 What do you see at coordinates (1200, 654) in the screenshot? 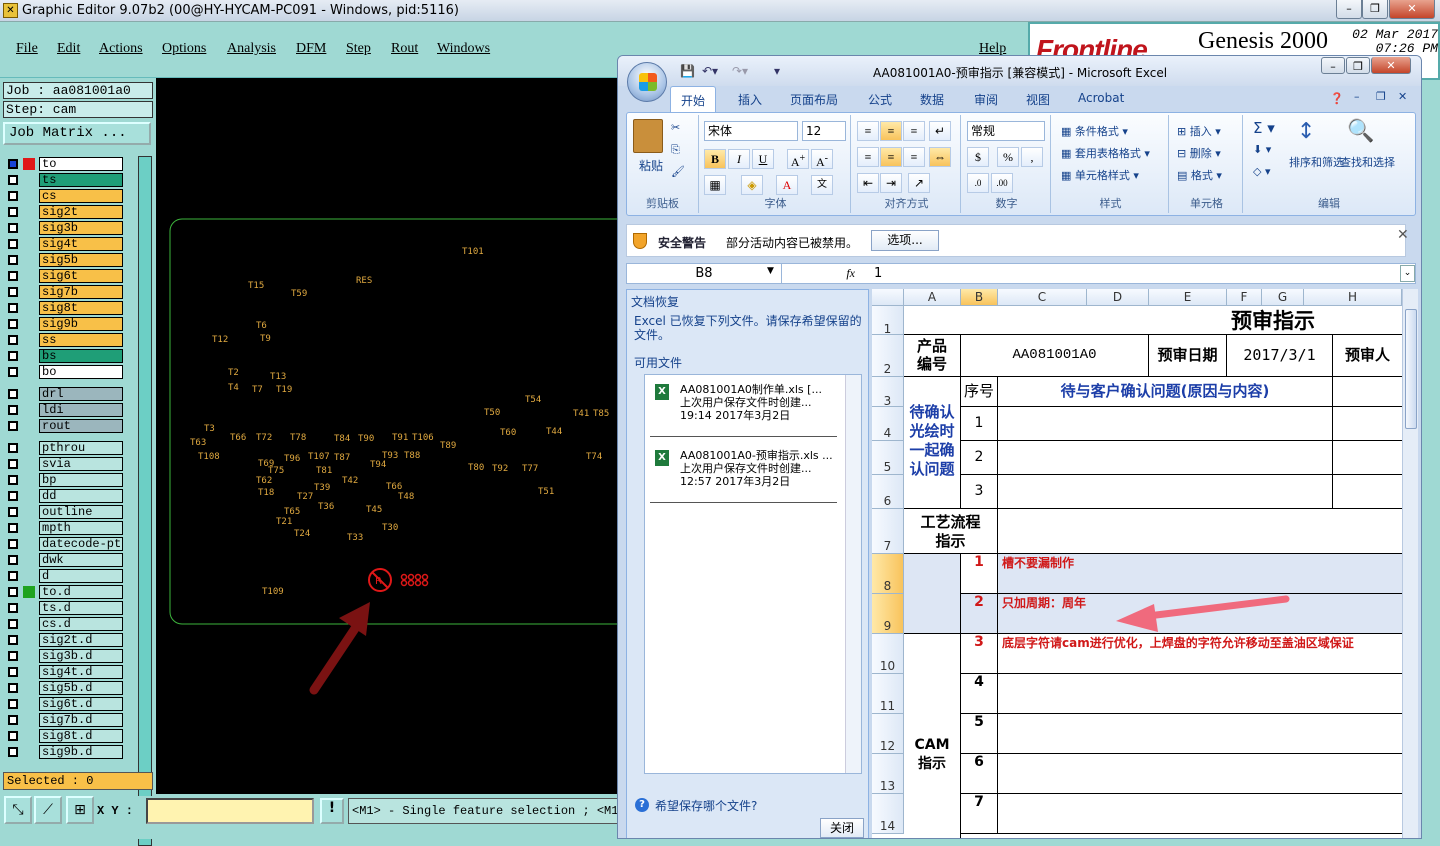
I see `cam-instruction-cell: 底层字符请cam进行优化，上焊盘的字符允许移动至盖油区域保证` at bounding box center [1200, 654].